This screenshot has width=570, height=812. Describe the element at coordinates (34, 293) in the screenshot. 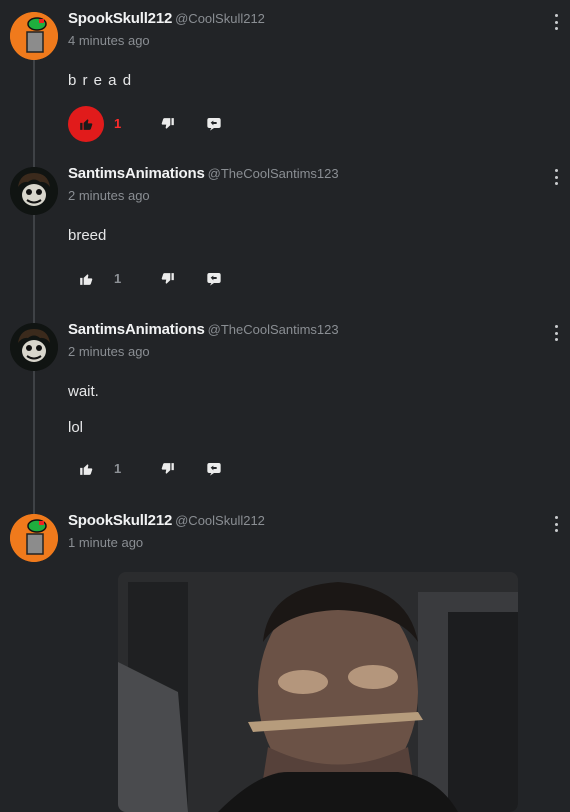

I see `thread-line` at that location.